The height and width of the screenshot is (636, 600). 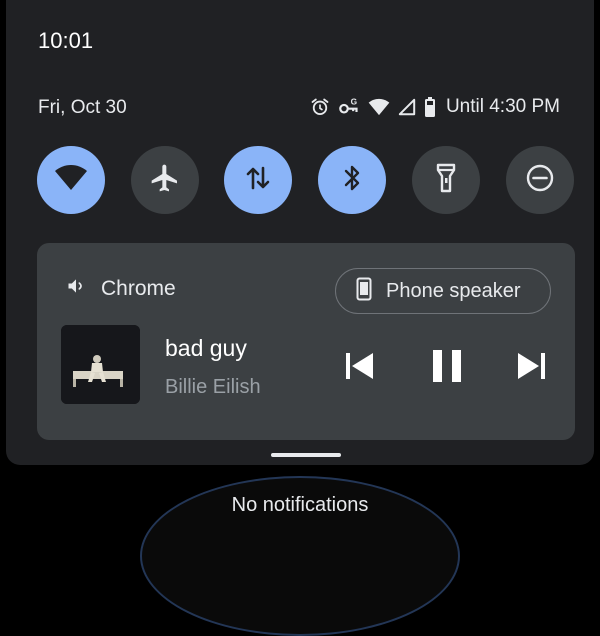 I want to click on airplane-icon, so click(x=165, y=180).